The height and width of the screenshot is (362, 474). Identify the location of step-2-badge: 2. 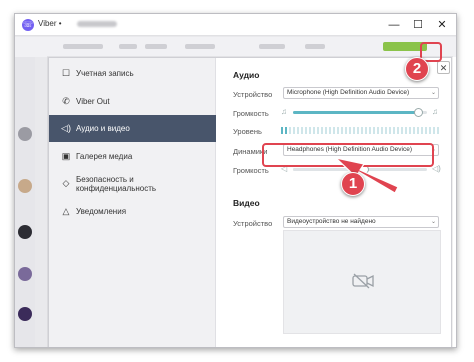
(417, 69).